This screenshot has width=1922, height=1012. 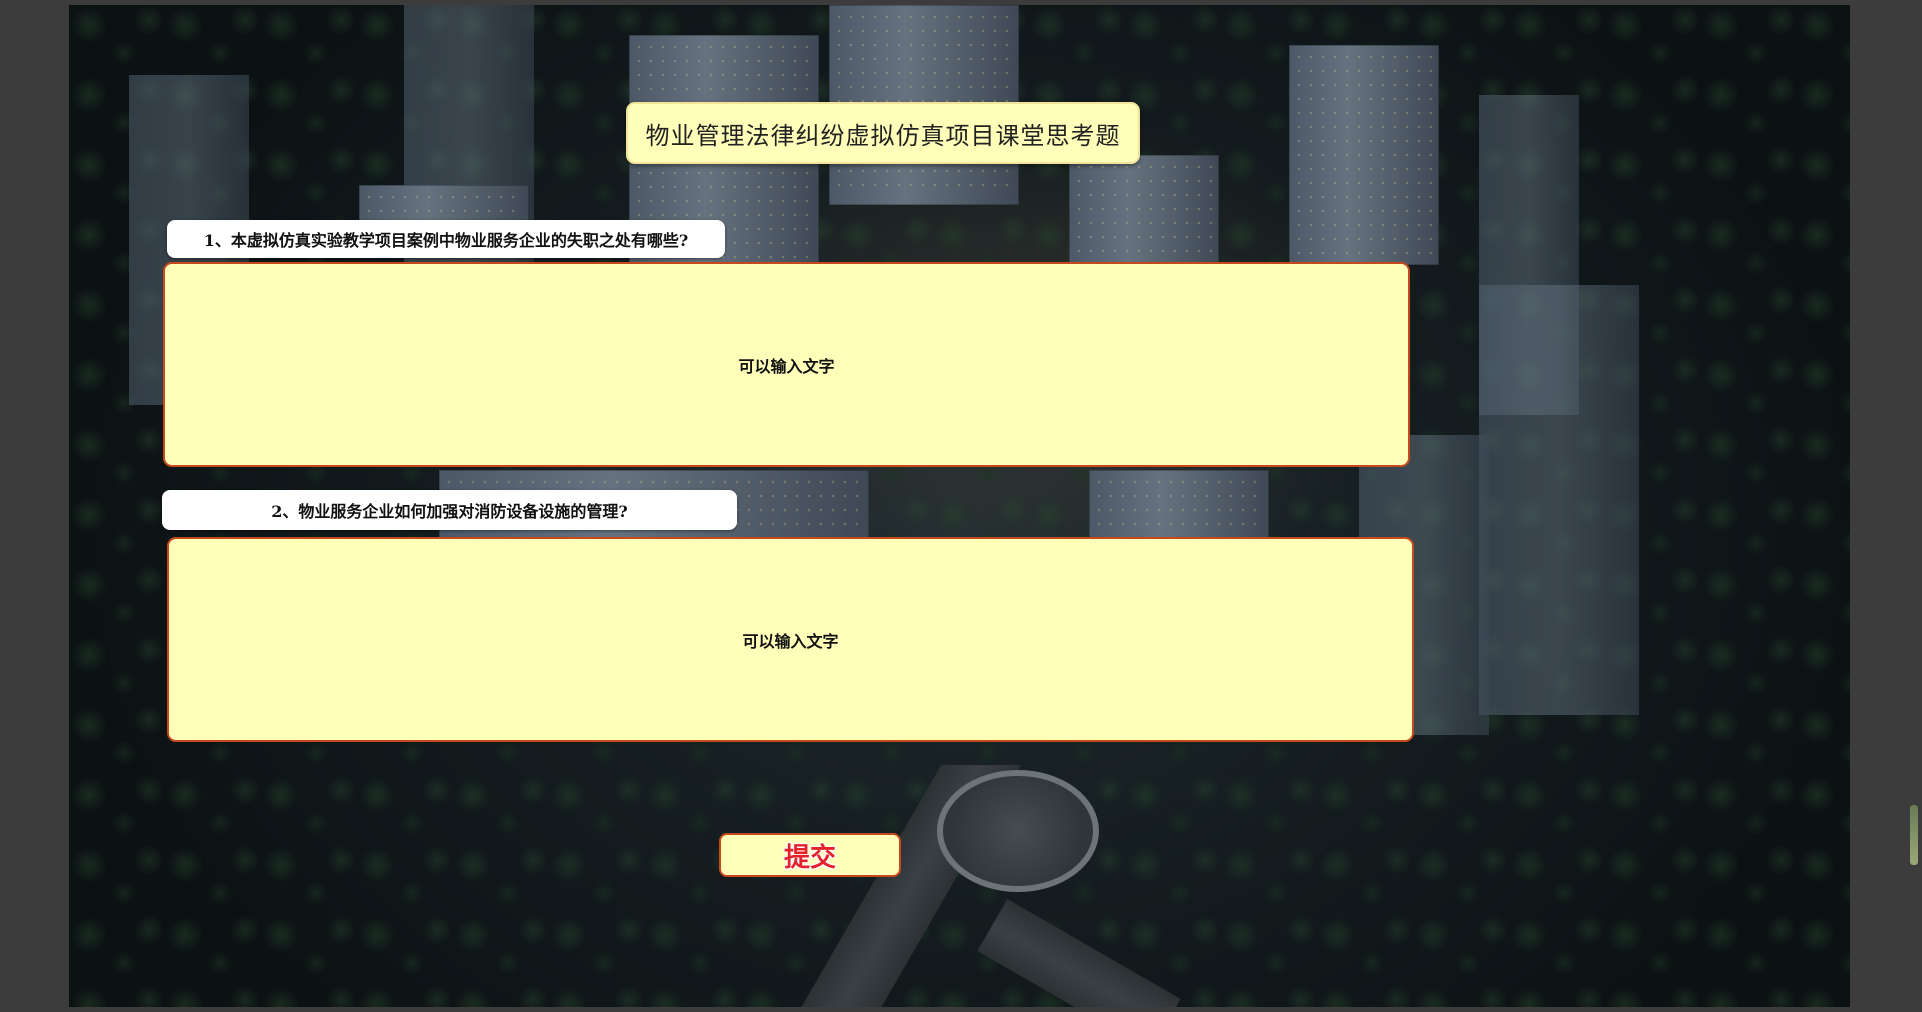 I want to click on submit-button: 提交, so click(x=810, y=855).